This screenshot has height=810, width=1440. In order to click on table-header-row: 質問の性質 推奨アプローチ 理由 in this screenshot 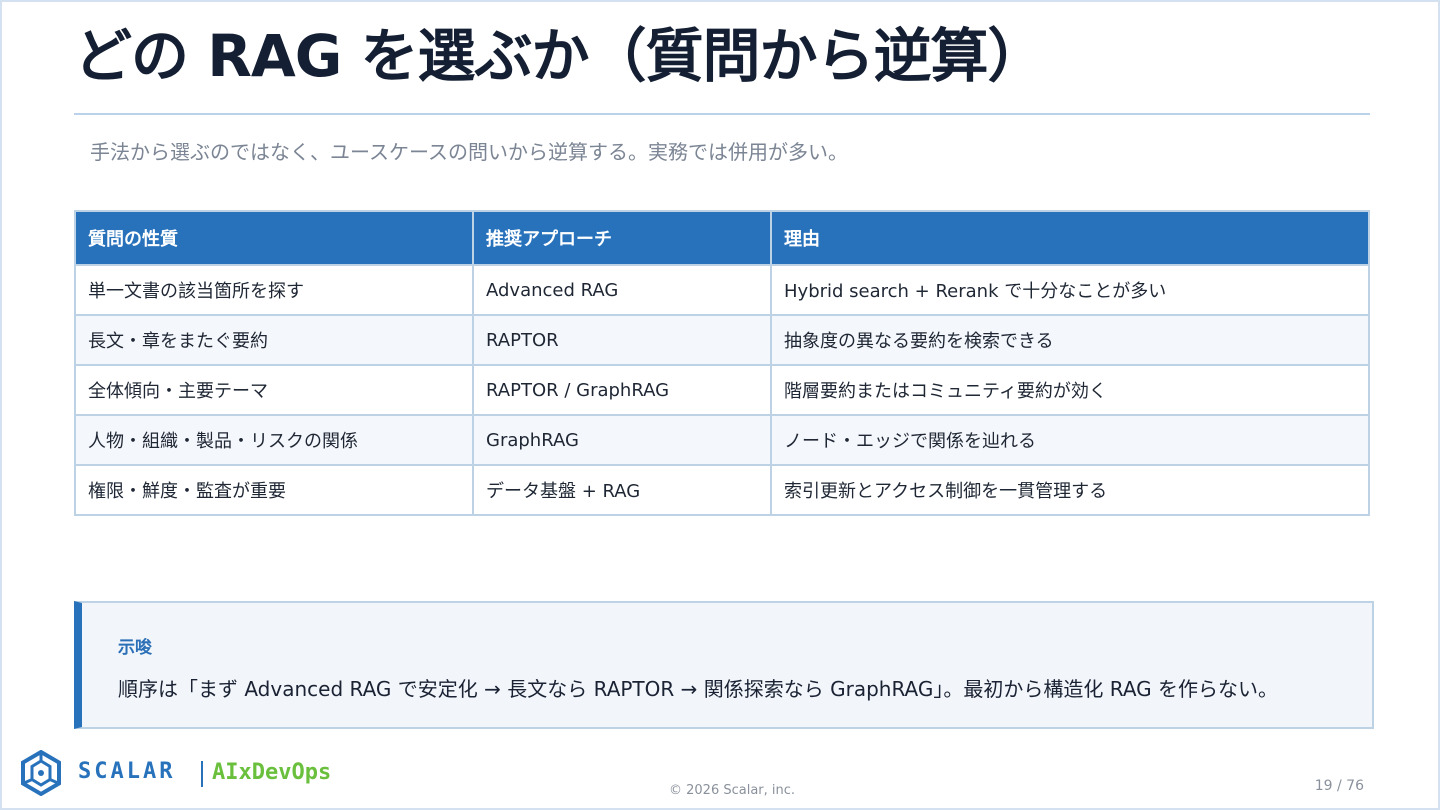, I will do `click(722, 238)`.